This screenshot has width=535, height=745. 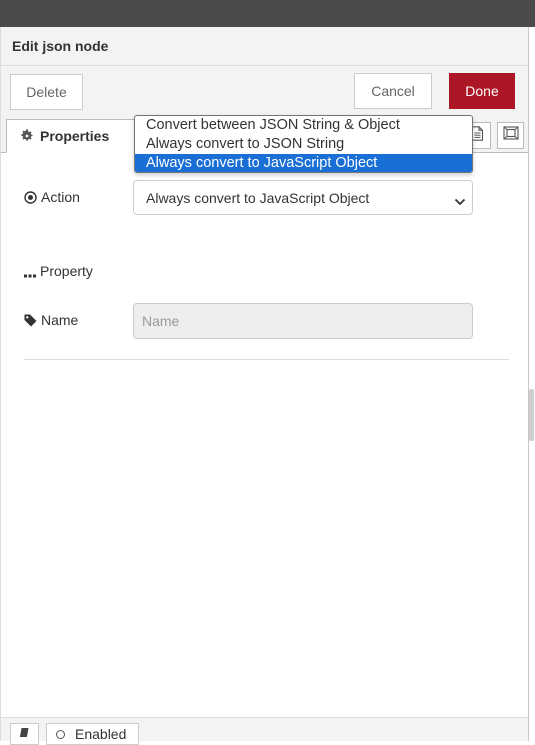 What do you see at coordinates (101, 734) in the screenshot?
I see `enabled-label: Enabled` at bounding box center [101, 734].